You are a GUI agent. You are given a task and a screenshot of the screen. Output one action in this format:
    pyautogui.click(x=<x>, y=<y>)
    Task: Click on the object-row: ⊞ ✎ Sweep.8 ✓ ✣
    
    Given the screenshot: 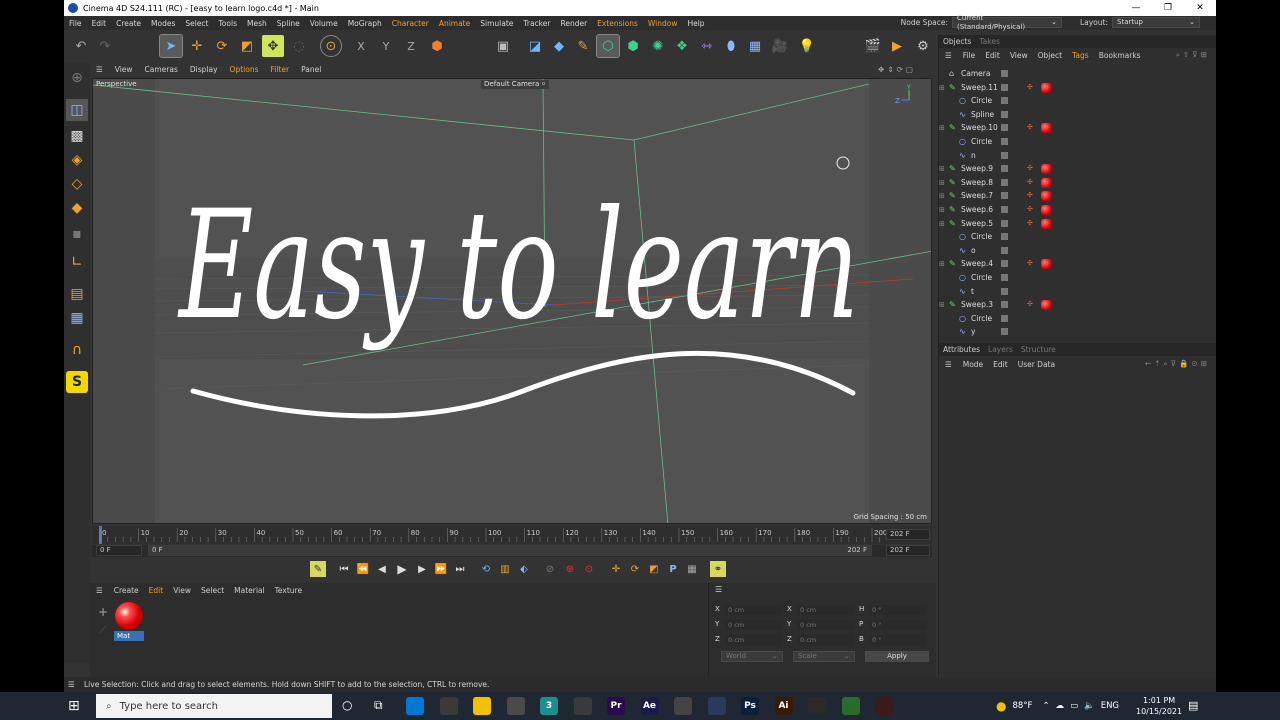 What is the action you would take?
    pyautogui.click(x=1073, y=184)
    